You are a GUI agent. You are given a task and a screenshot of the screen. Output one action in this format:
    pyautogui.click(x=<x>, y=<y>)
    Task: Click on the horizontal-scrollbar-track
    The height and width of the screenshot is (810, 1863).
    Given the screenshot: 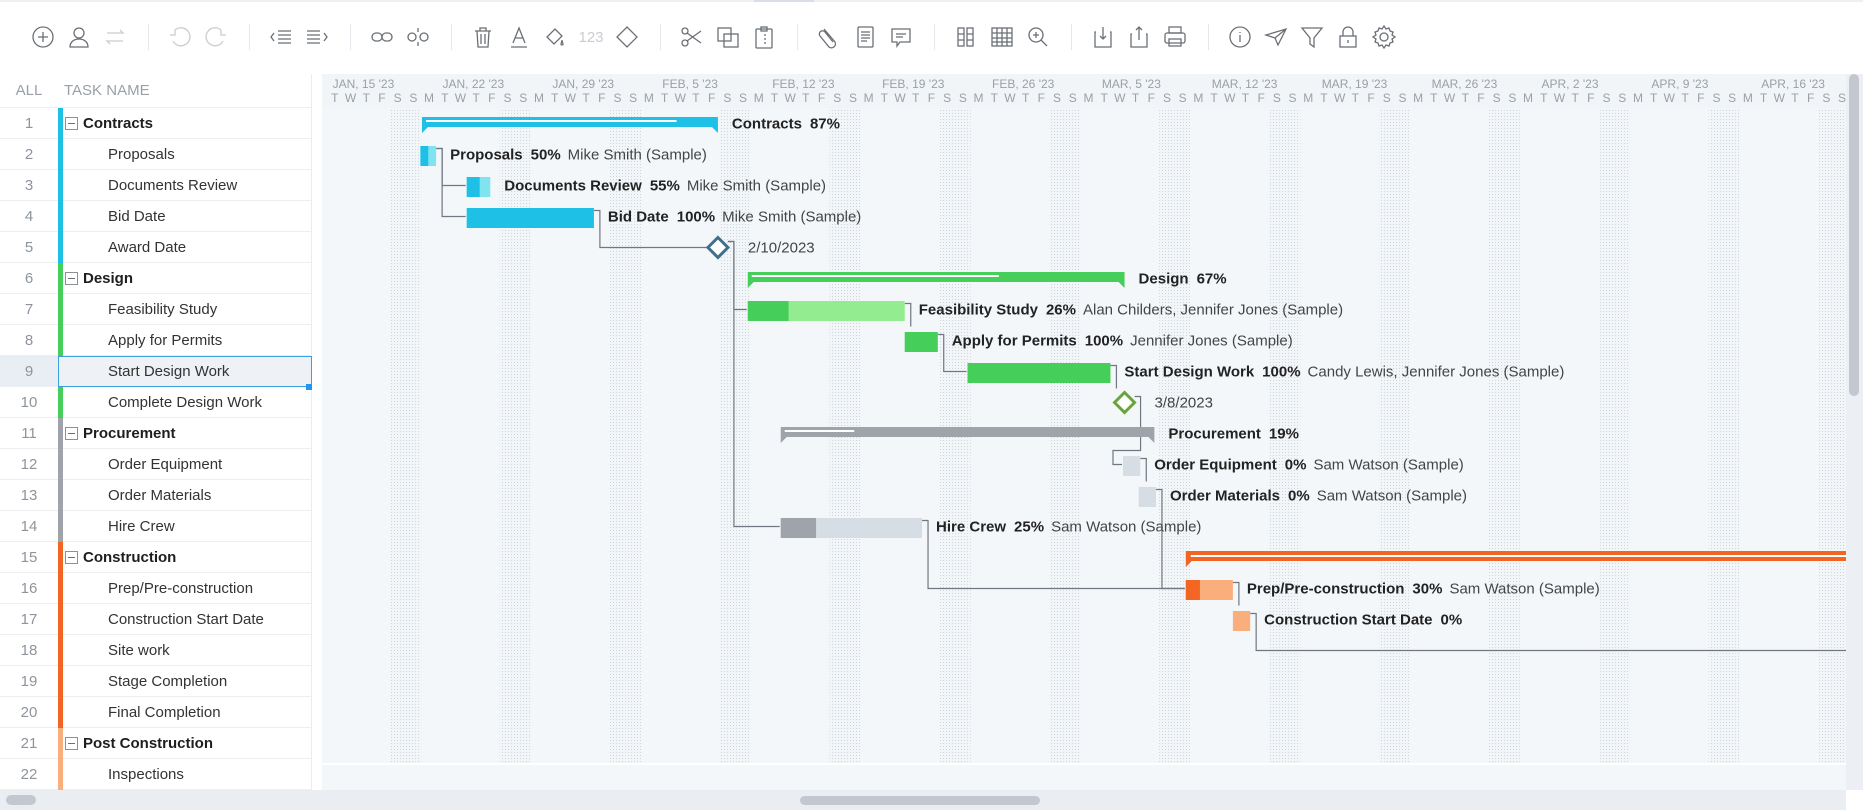 What is the action you would take?
    pyautogui.click(x=1084, y=800)
    